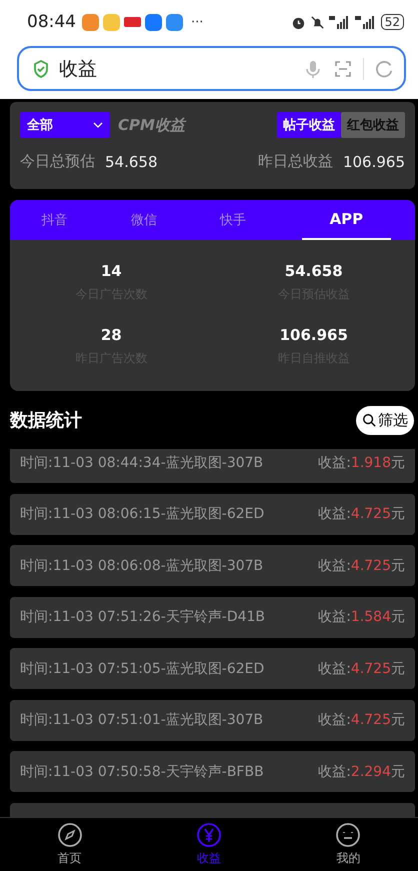  What do you see at coordinates (343, 68) in the screenshot?
I see `scan-icon` at bounding box center [343, 68].